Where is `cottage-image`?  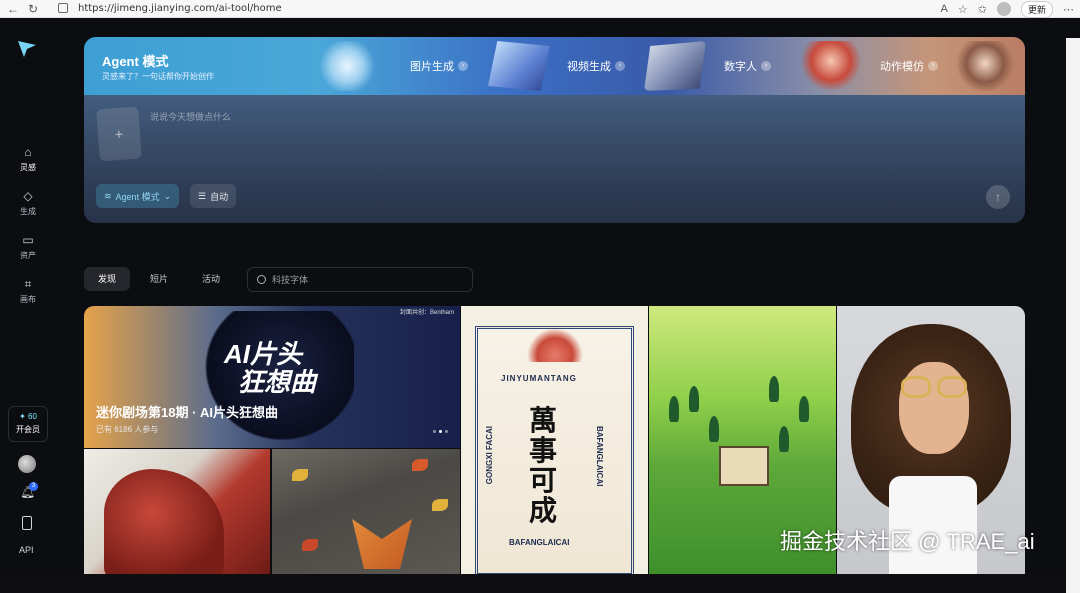
cottage-image is located at coordinates (744, 466).